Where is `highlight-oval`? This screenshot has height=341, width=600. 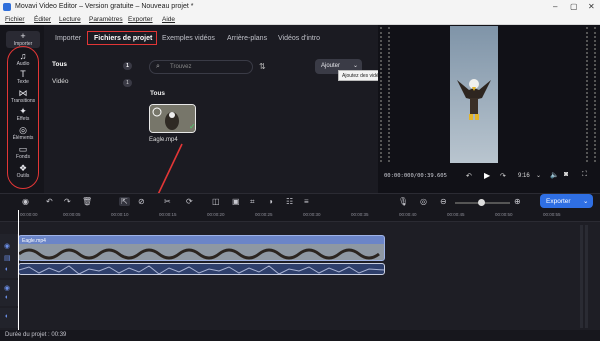 highlight-oval is located at coordinates (23, 117).